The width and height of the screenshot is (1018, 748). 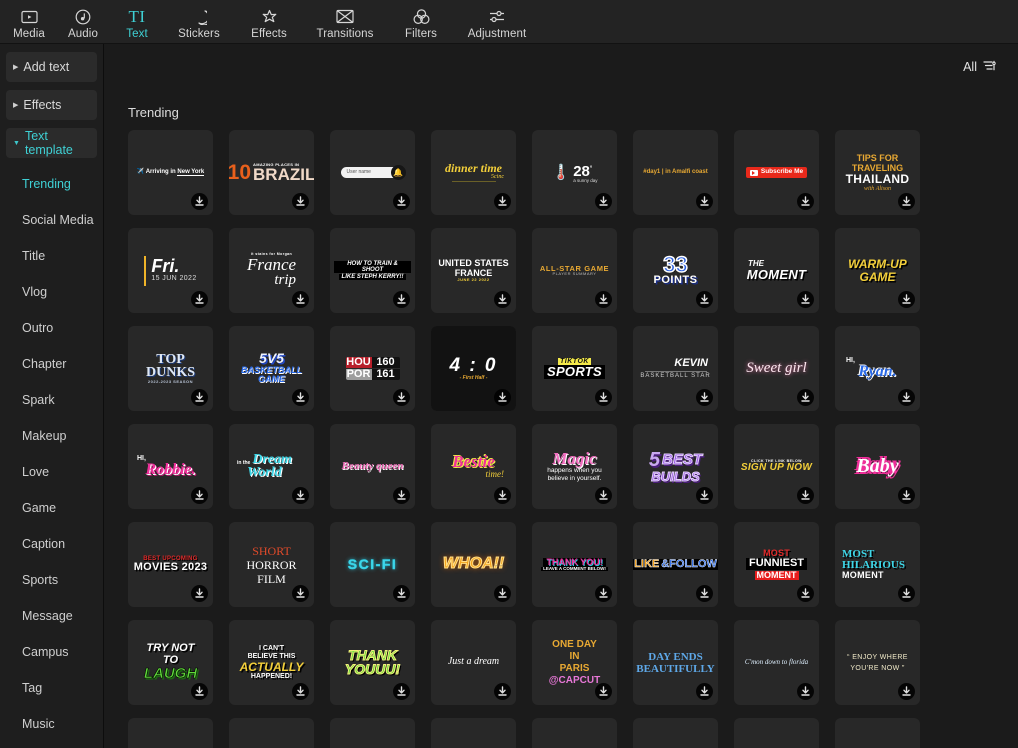 What do you see at coordinates (421, 22) in the screenshot?
I see `toolbar-item-filters: Filters` at bounding box center [421, 22].